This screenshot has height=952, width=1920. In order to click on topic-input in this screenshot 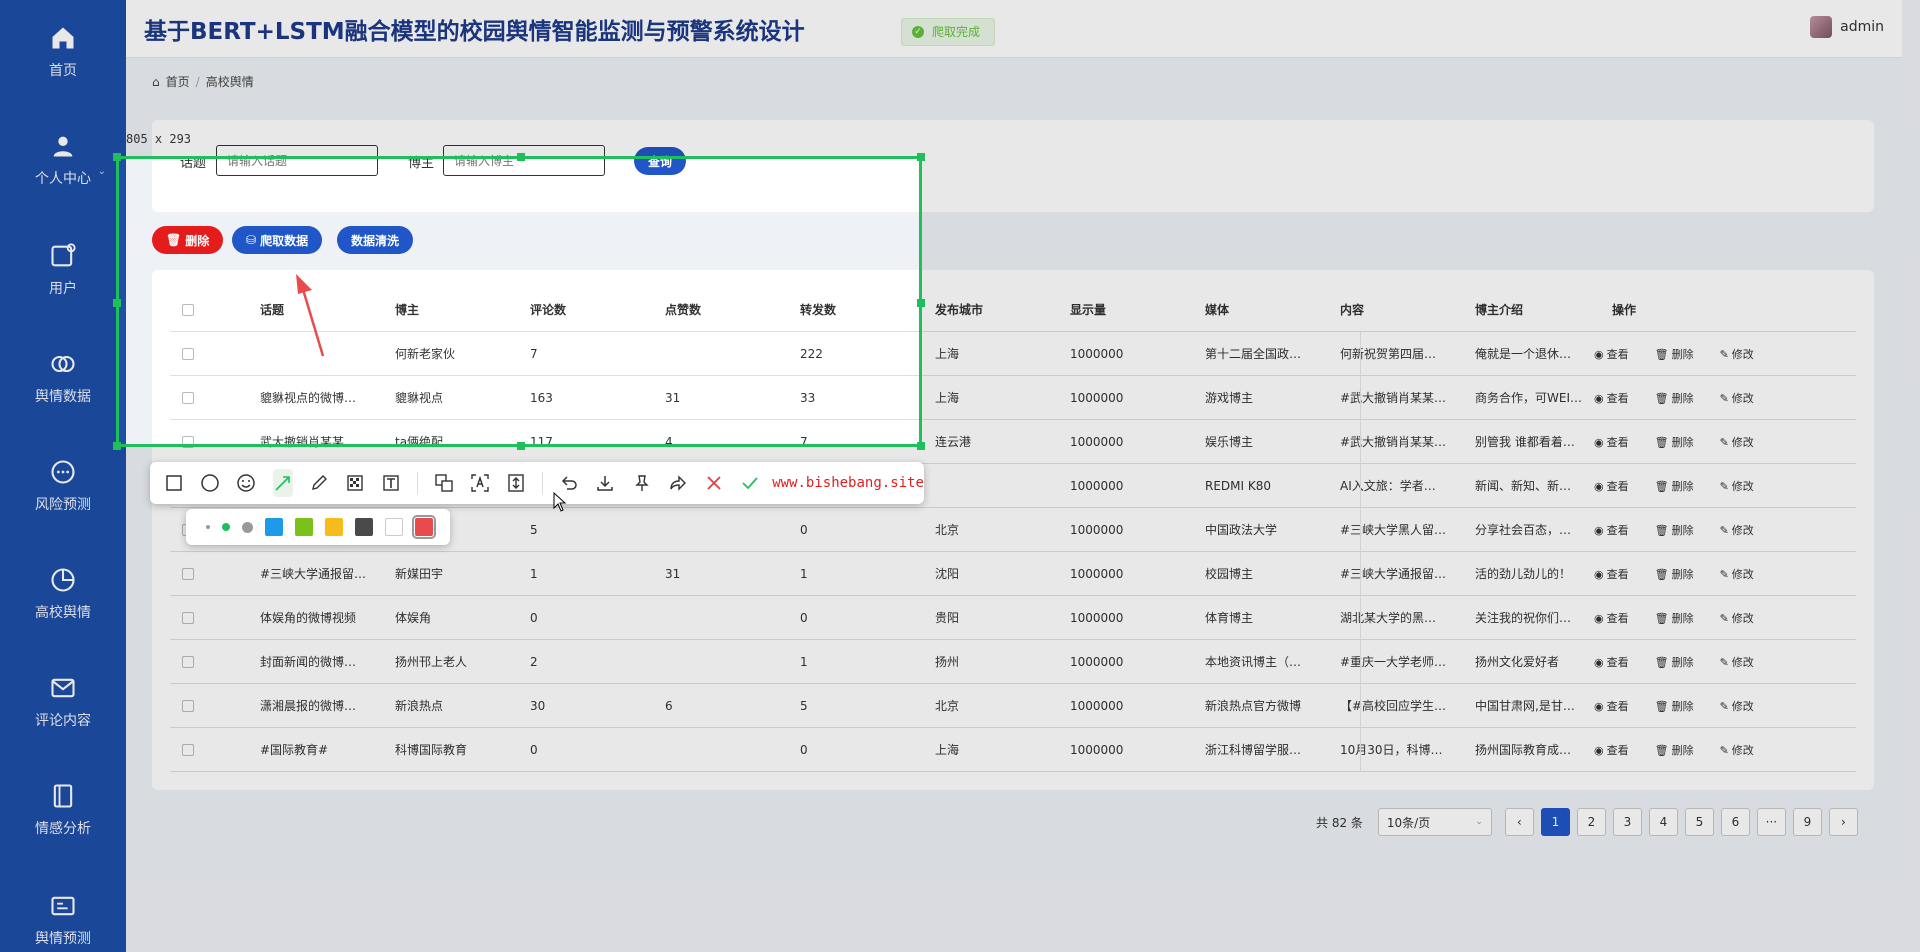, I will do `click(297, 160)`.